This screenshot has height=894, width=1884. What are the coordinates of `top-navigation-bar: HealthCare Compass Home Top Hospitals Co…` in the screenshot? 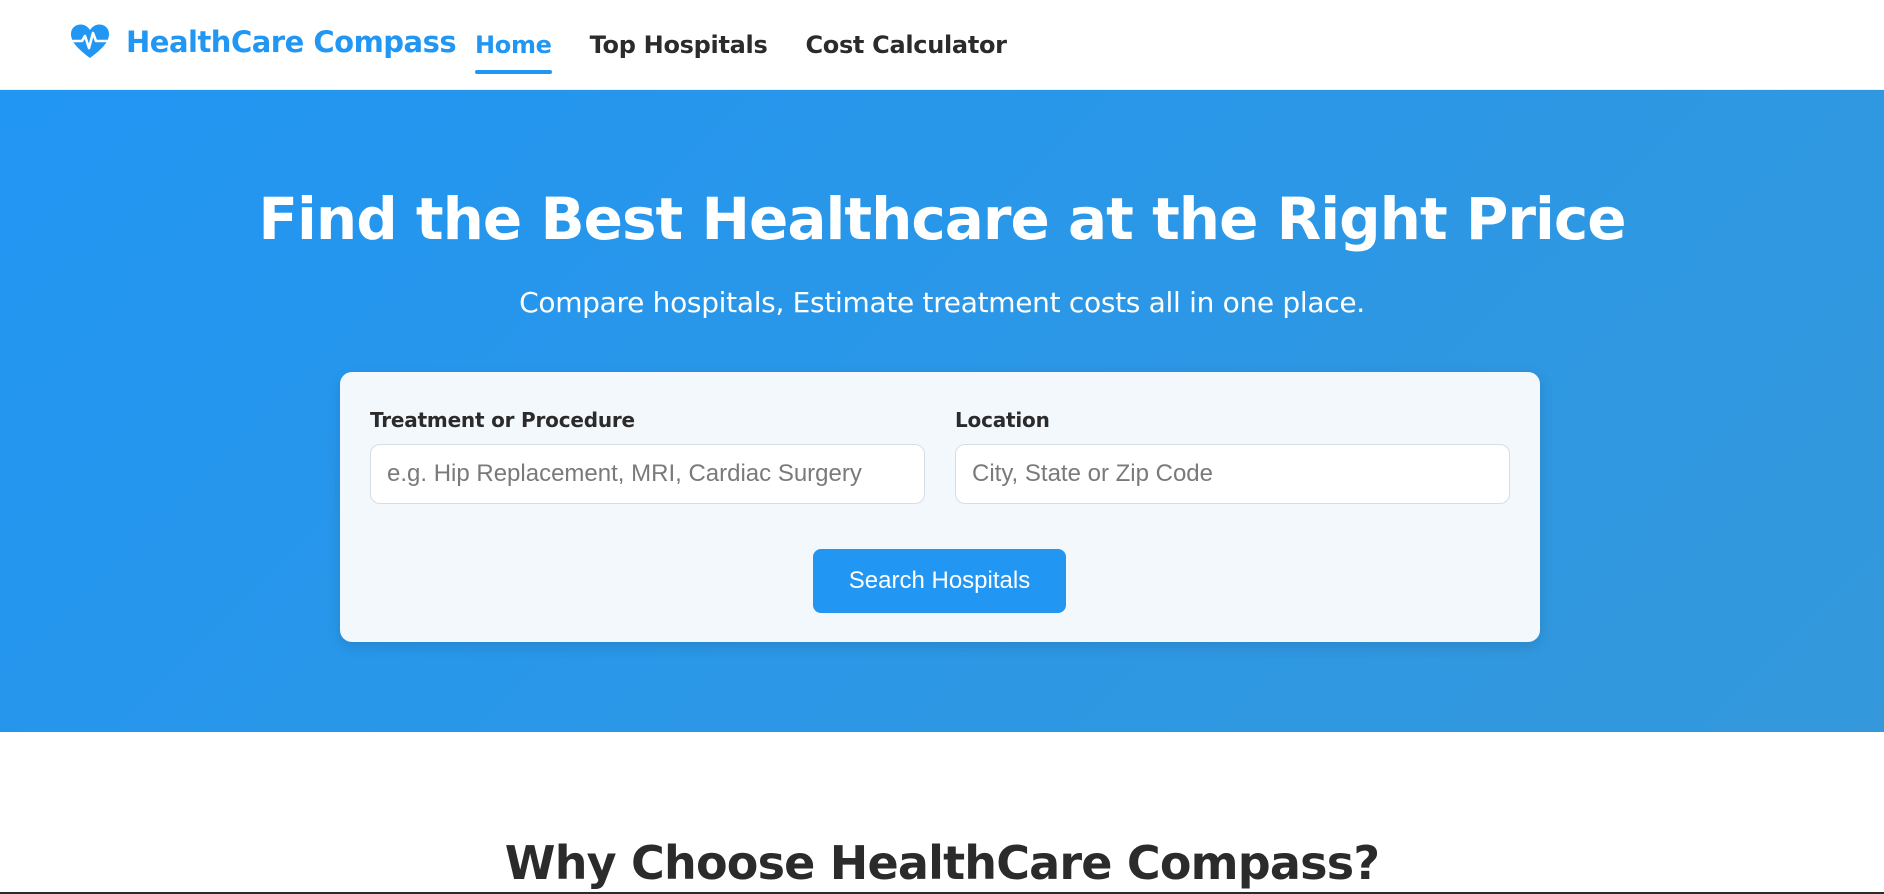 It's located at (942, 45).